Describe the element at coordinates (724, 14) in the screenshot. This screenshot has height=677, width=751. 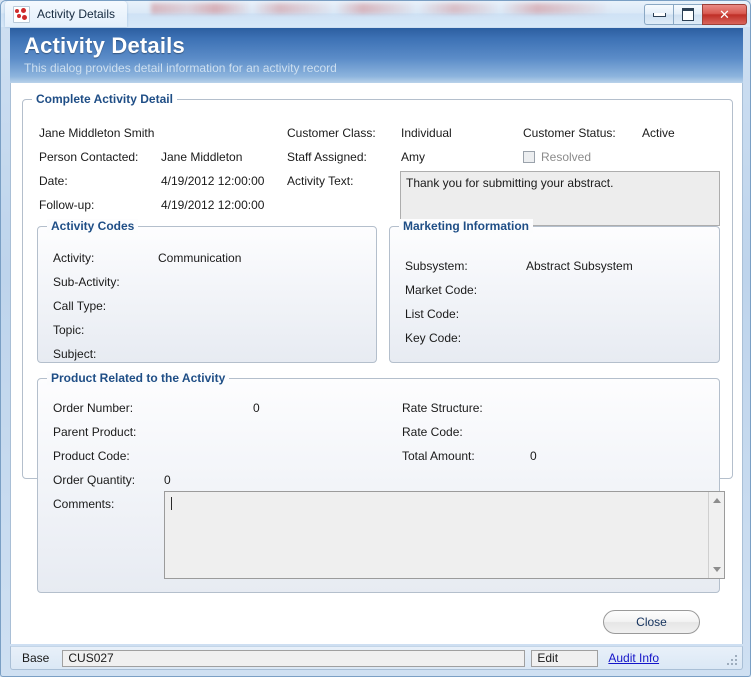
I see `close-window-button: ✕` at that location.